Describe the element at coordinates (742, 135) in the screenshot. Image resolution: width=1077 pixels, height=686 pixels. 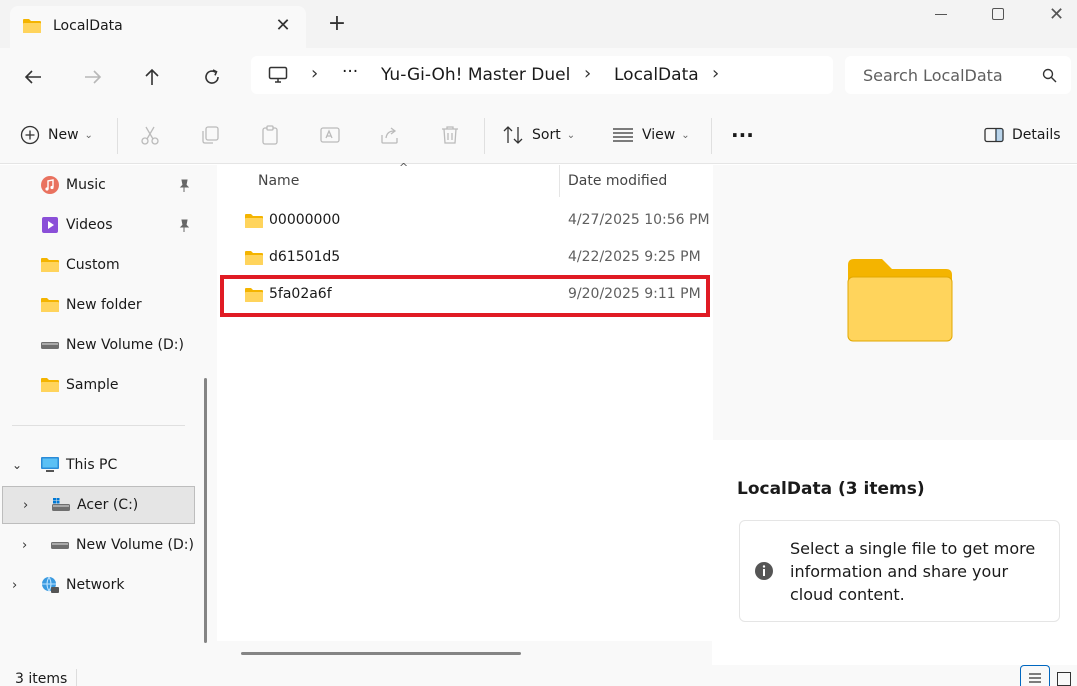
I see `more-options-button: ···` at that location.